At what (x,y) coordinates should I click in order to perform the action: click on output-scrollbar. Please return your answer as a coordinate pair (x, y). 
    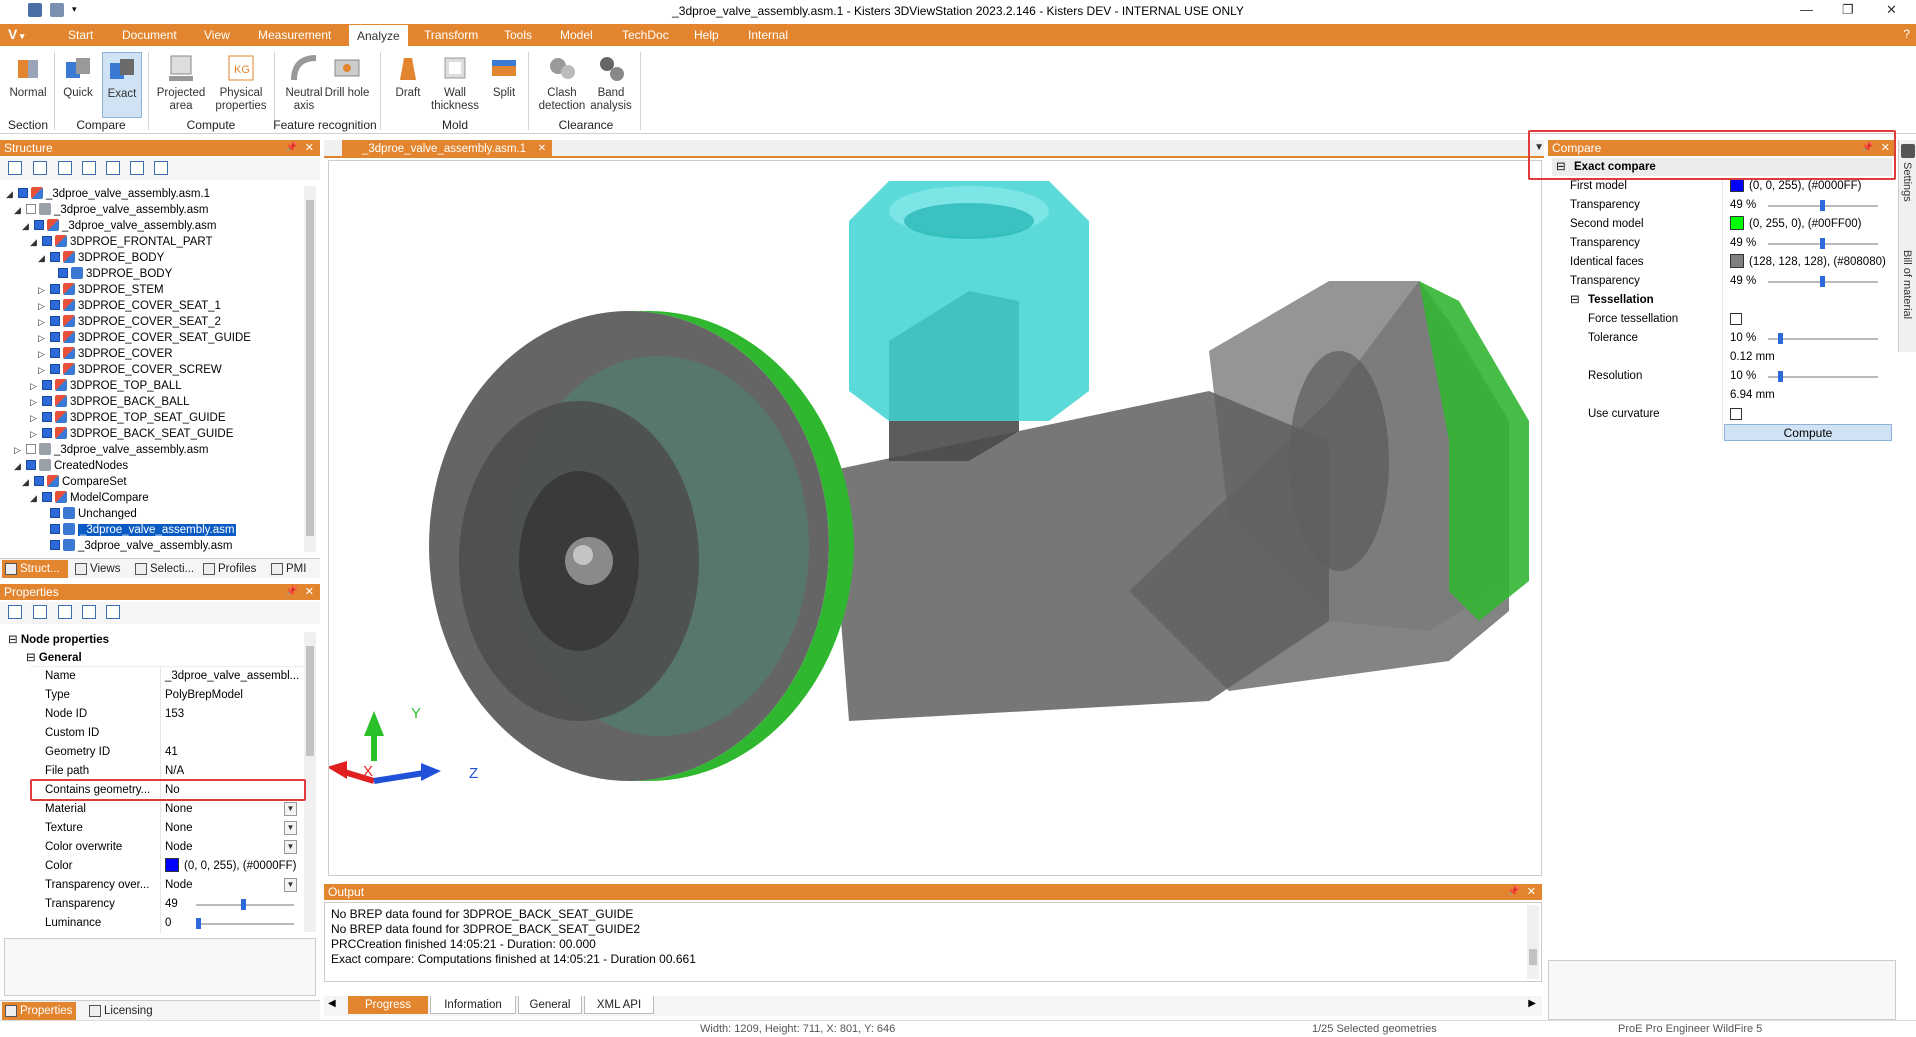
    Looking at the image, I should click on (1533, 942).